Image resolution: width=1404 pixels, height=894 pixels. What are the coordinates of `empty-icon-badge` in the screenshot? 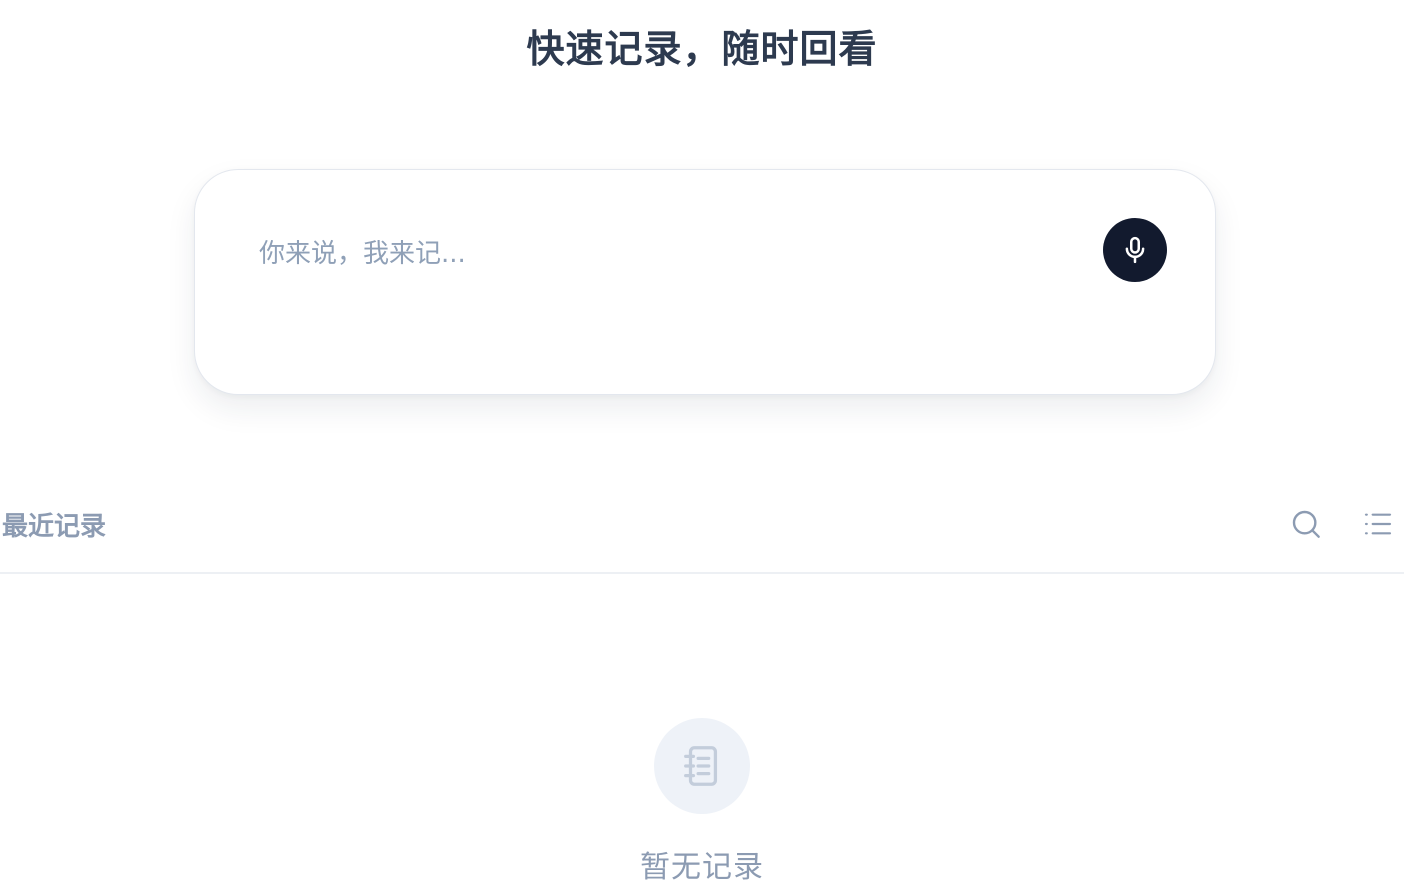 It's located at (702, 766).